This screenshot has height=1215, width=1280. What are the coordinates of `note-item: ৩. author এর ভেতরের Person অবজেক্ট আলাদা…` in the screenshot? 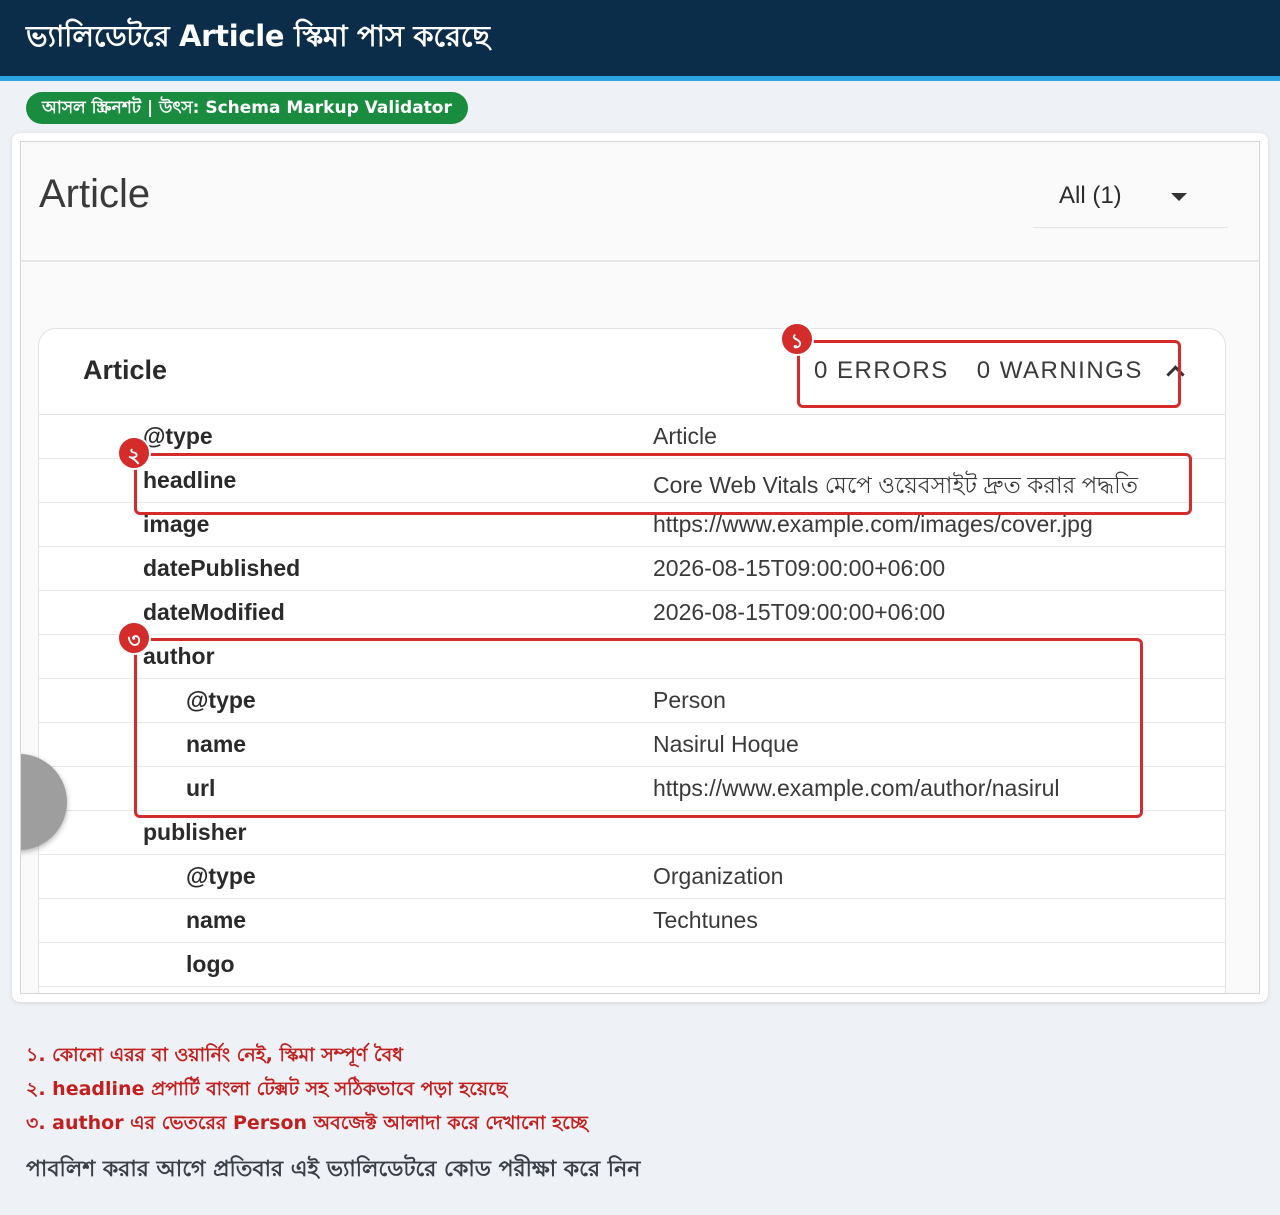 It's located at (307, 1123).